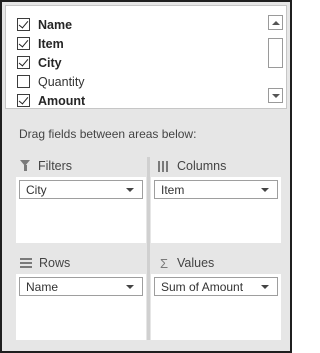  Describe the element at coordinates (55, 263) in the screenshot. I see `rows-area-title: Rows` at that location.